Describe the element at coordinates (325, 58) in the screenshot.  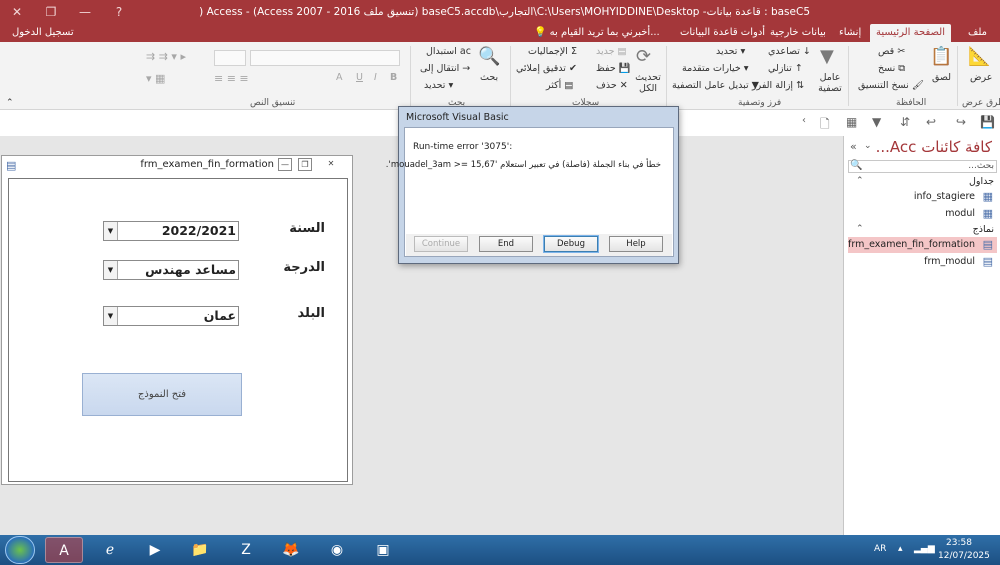
I see `font-name-box` at that location.